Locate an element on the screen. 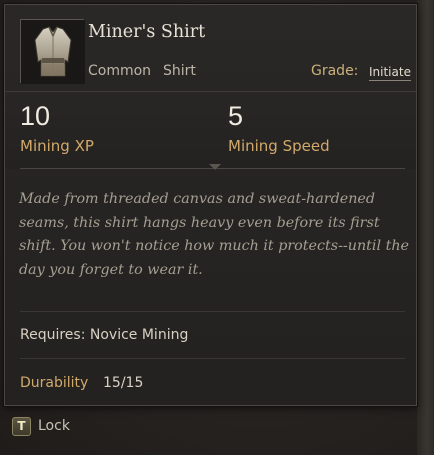 The height and width of the screenshot is (455, 434). item-rarity: Common is located at coordinates (120, 71).